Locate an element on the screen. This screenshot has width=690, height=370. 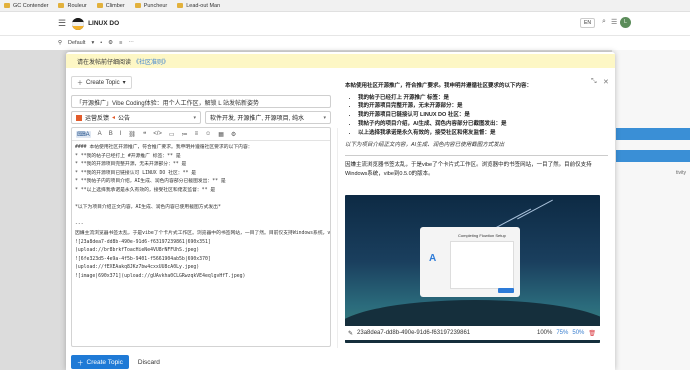
code-icon: </> is located at coordinates (157, 134).